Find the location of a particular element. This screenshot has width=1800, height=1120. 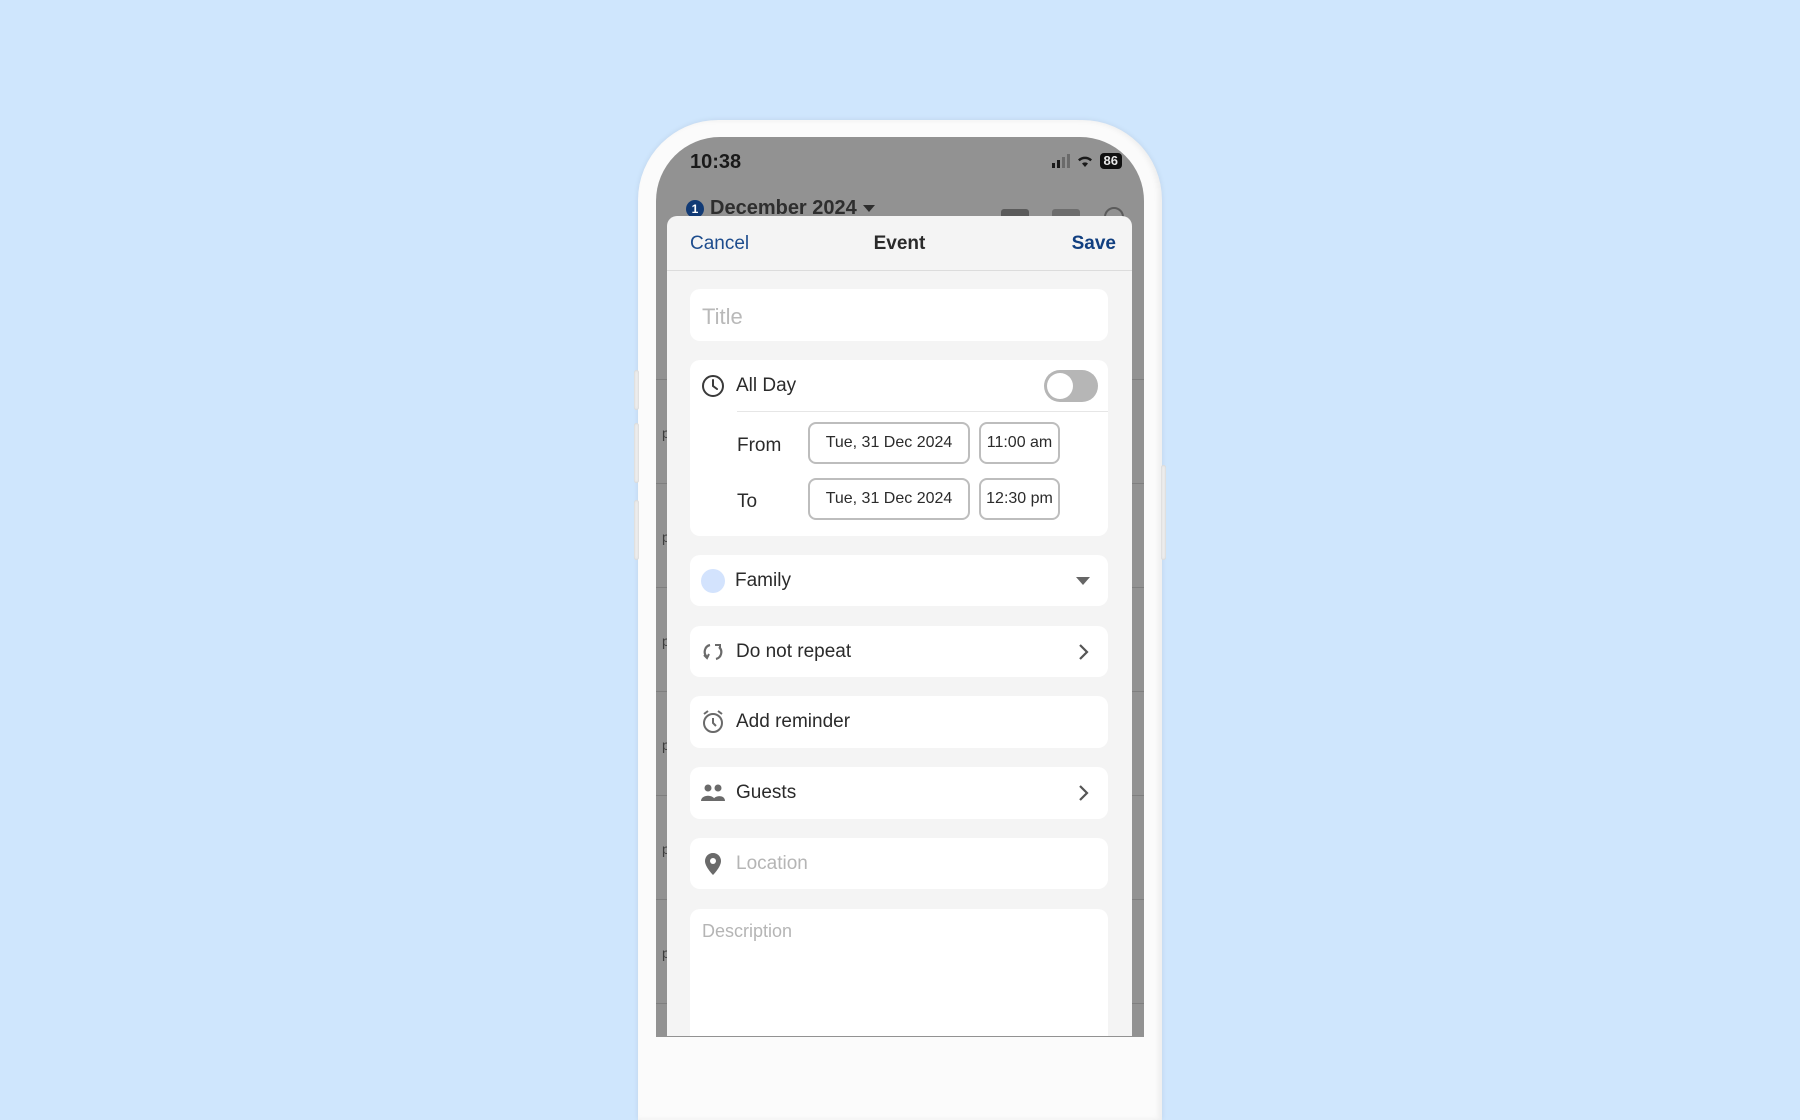

location-pin-icon is located at coordinates (713, 864).